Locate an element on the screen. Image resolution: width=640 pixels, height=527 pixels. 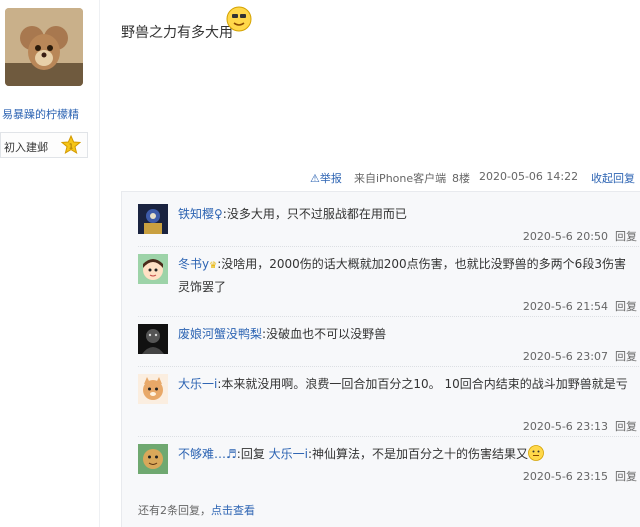
more-replies: 还有2条回复，点击查看 is located at coordinates (196, 510).